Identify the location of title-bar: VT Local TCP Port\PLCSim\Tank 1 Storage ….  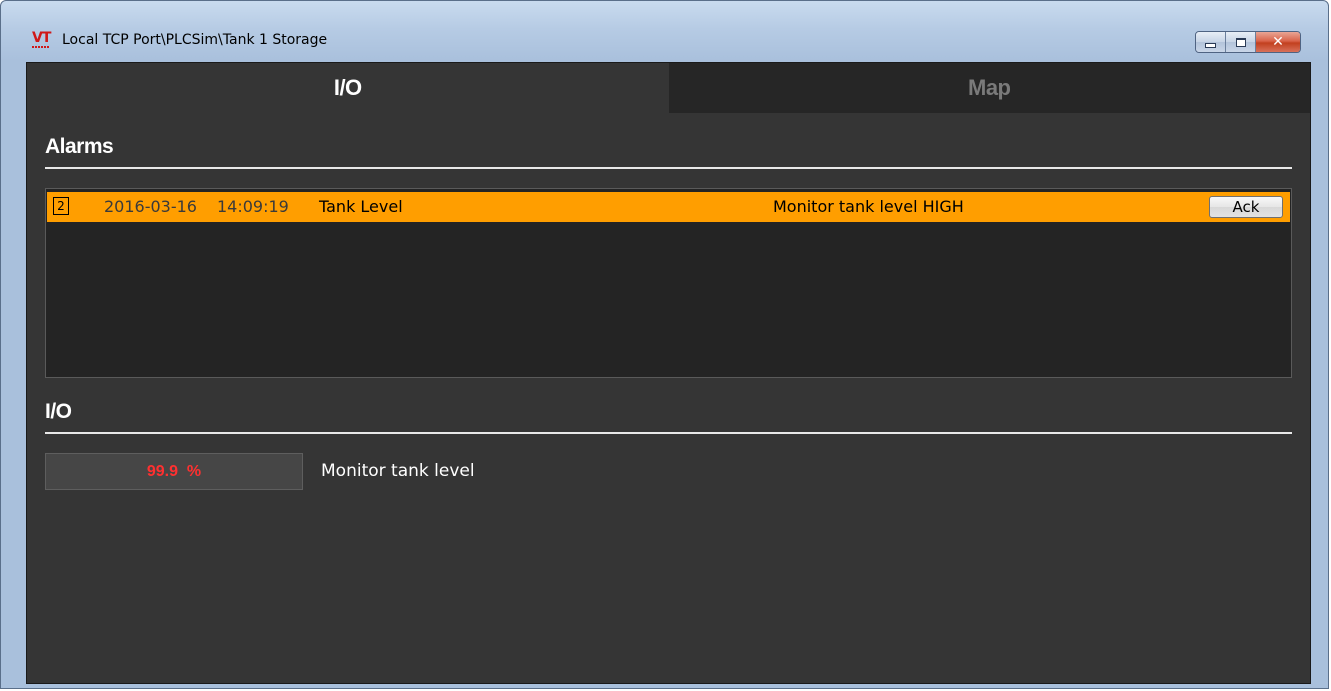
(664, 27).